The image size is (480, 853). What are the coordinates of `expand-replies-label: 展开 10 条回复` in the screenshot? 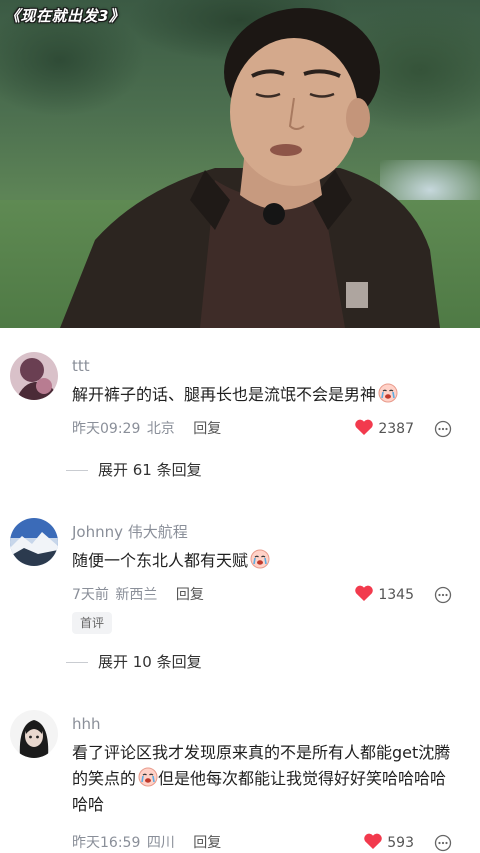 It's located at (150, 662).